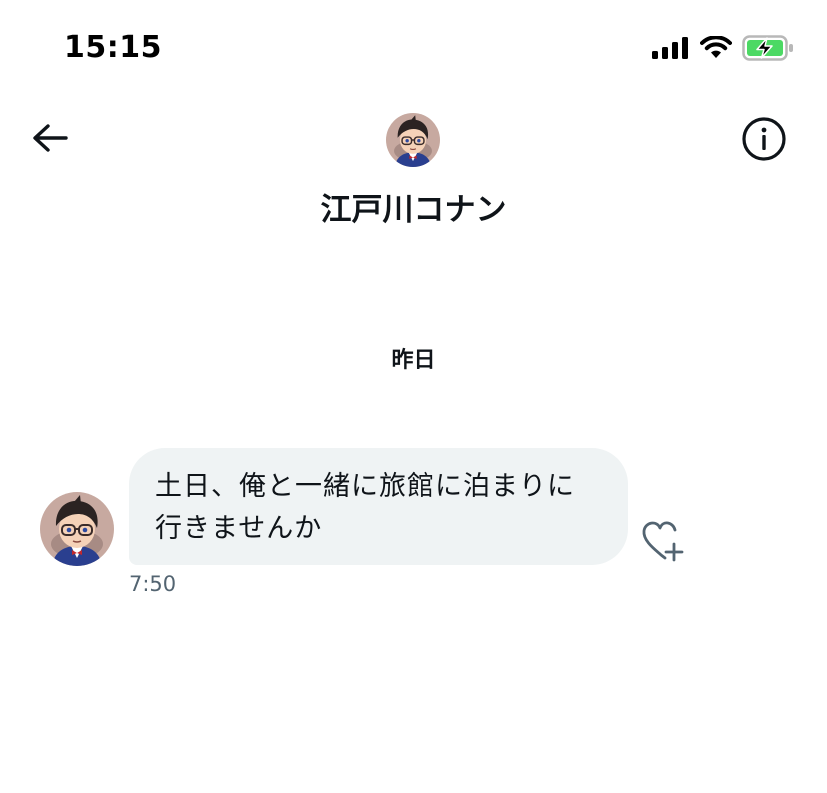 This screenshot has width=827, height=793. I want to click on add-reaction-button, so click(667, 540).